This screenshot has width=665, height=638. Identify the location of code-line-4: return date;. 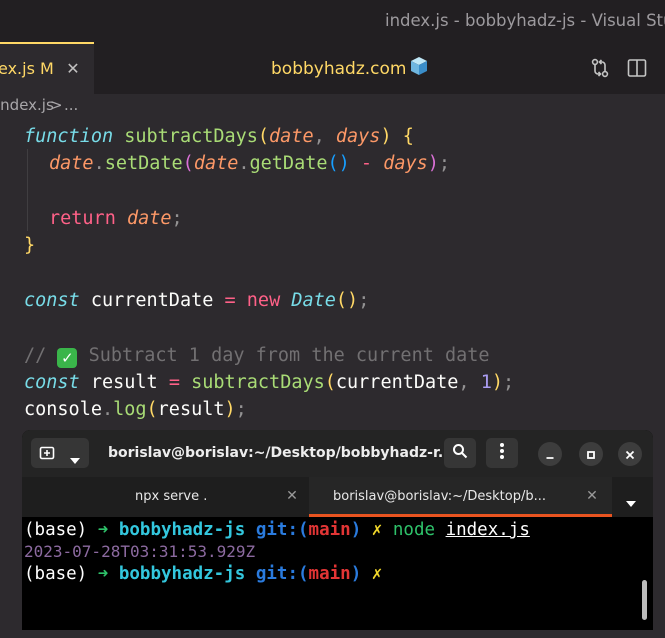
(116, 218).